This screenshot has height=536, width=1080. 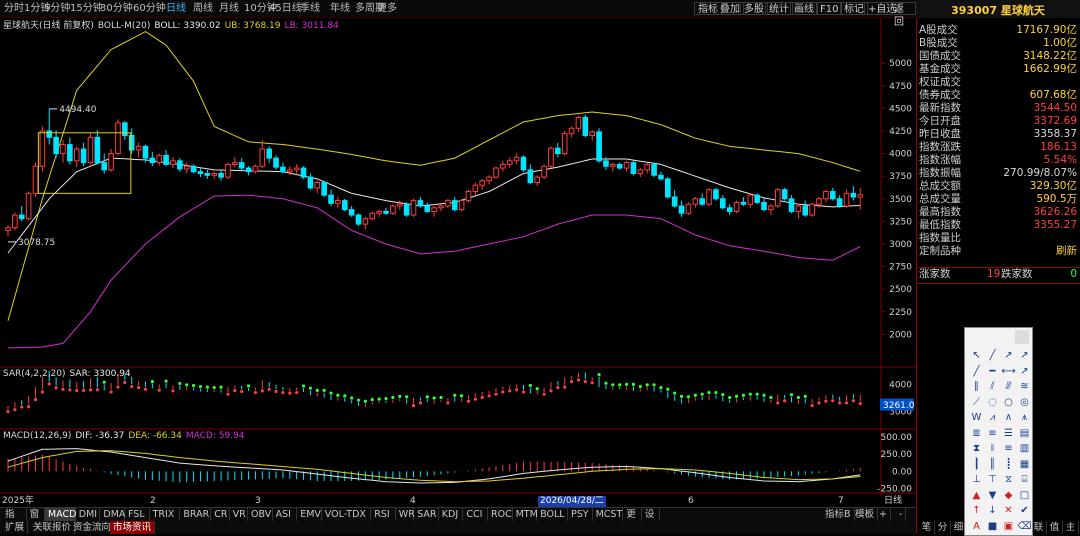 What do you see at coordinates (1008, 355) in the screenshot?
I see `ray-icon: ↗` at bounding box center [1008, 355].